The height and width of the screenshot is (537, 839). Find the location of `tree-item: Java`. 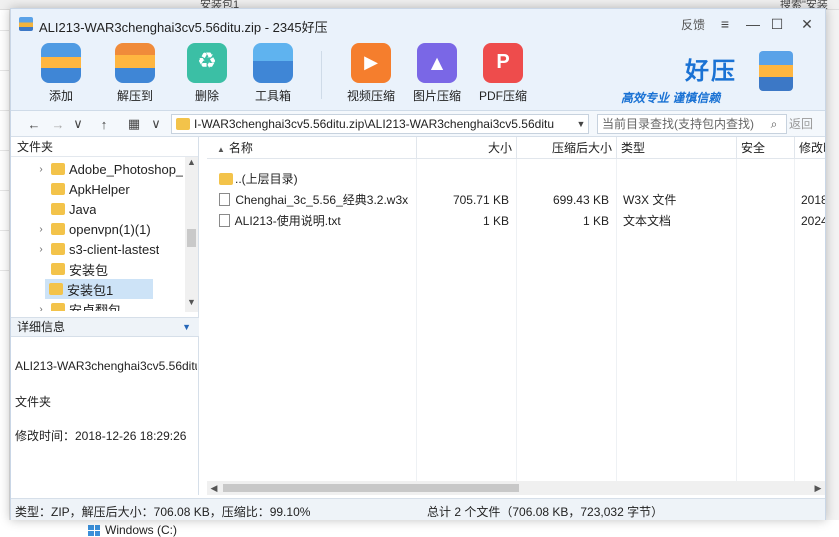

tree-item: Java is located at coordinates (97, 209).